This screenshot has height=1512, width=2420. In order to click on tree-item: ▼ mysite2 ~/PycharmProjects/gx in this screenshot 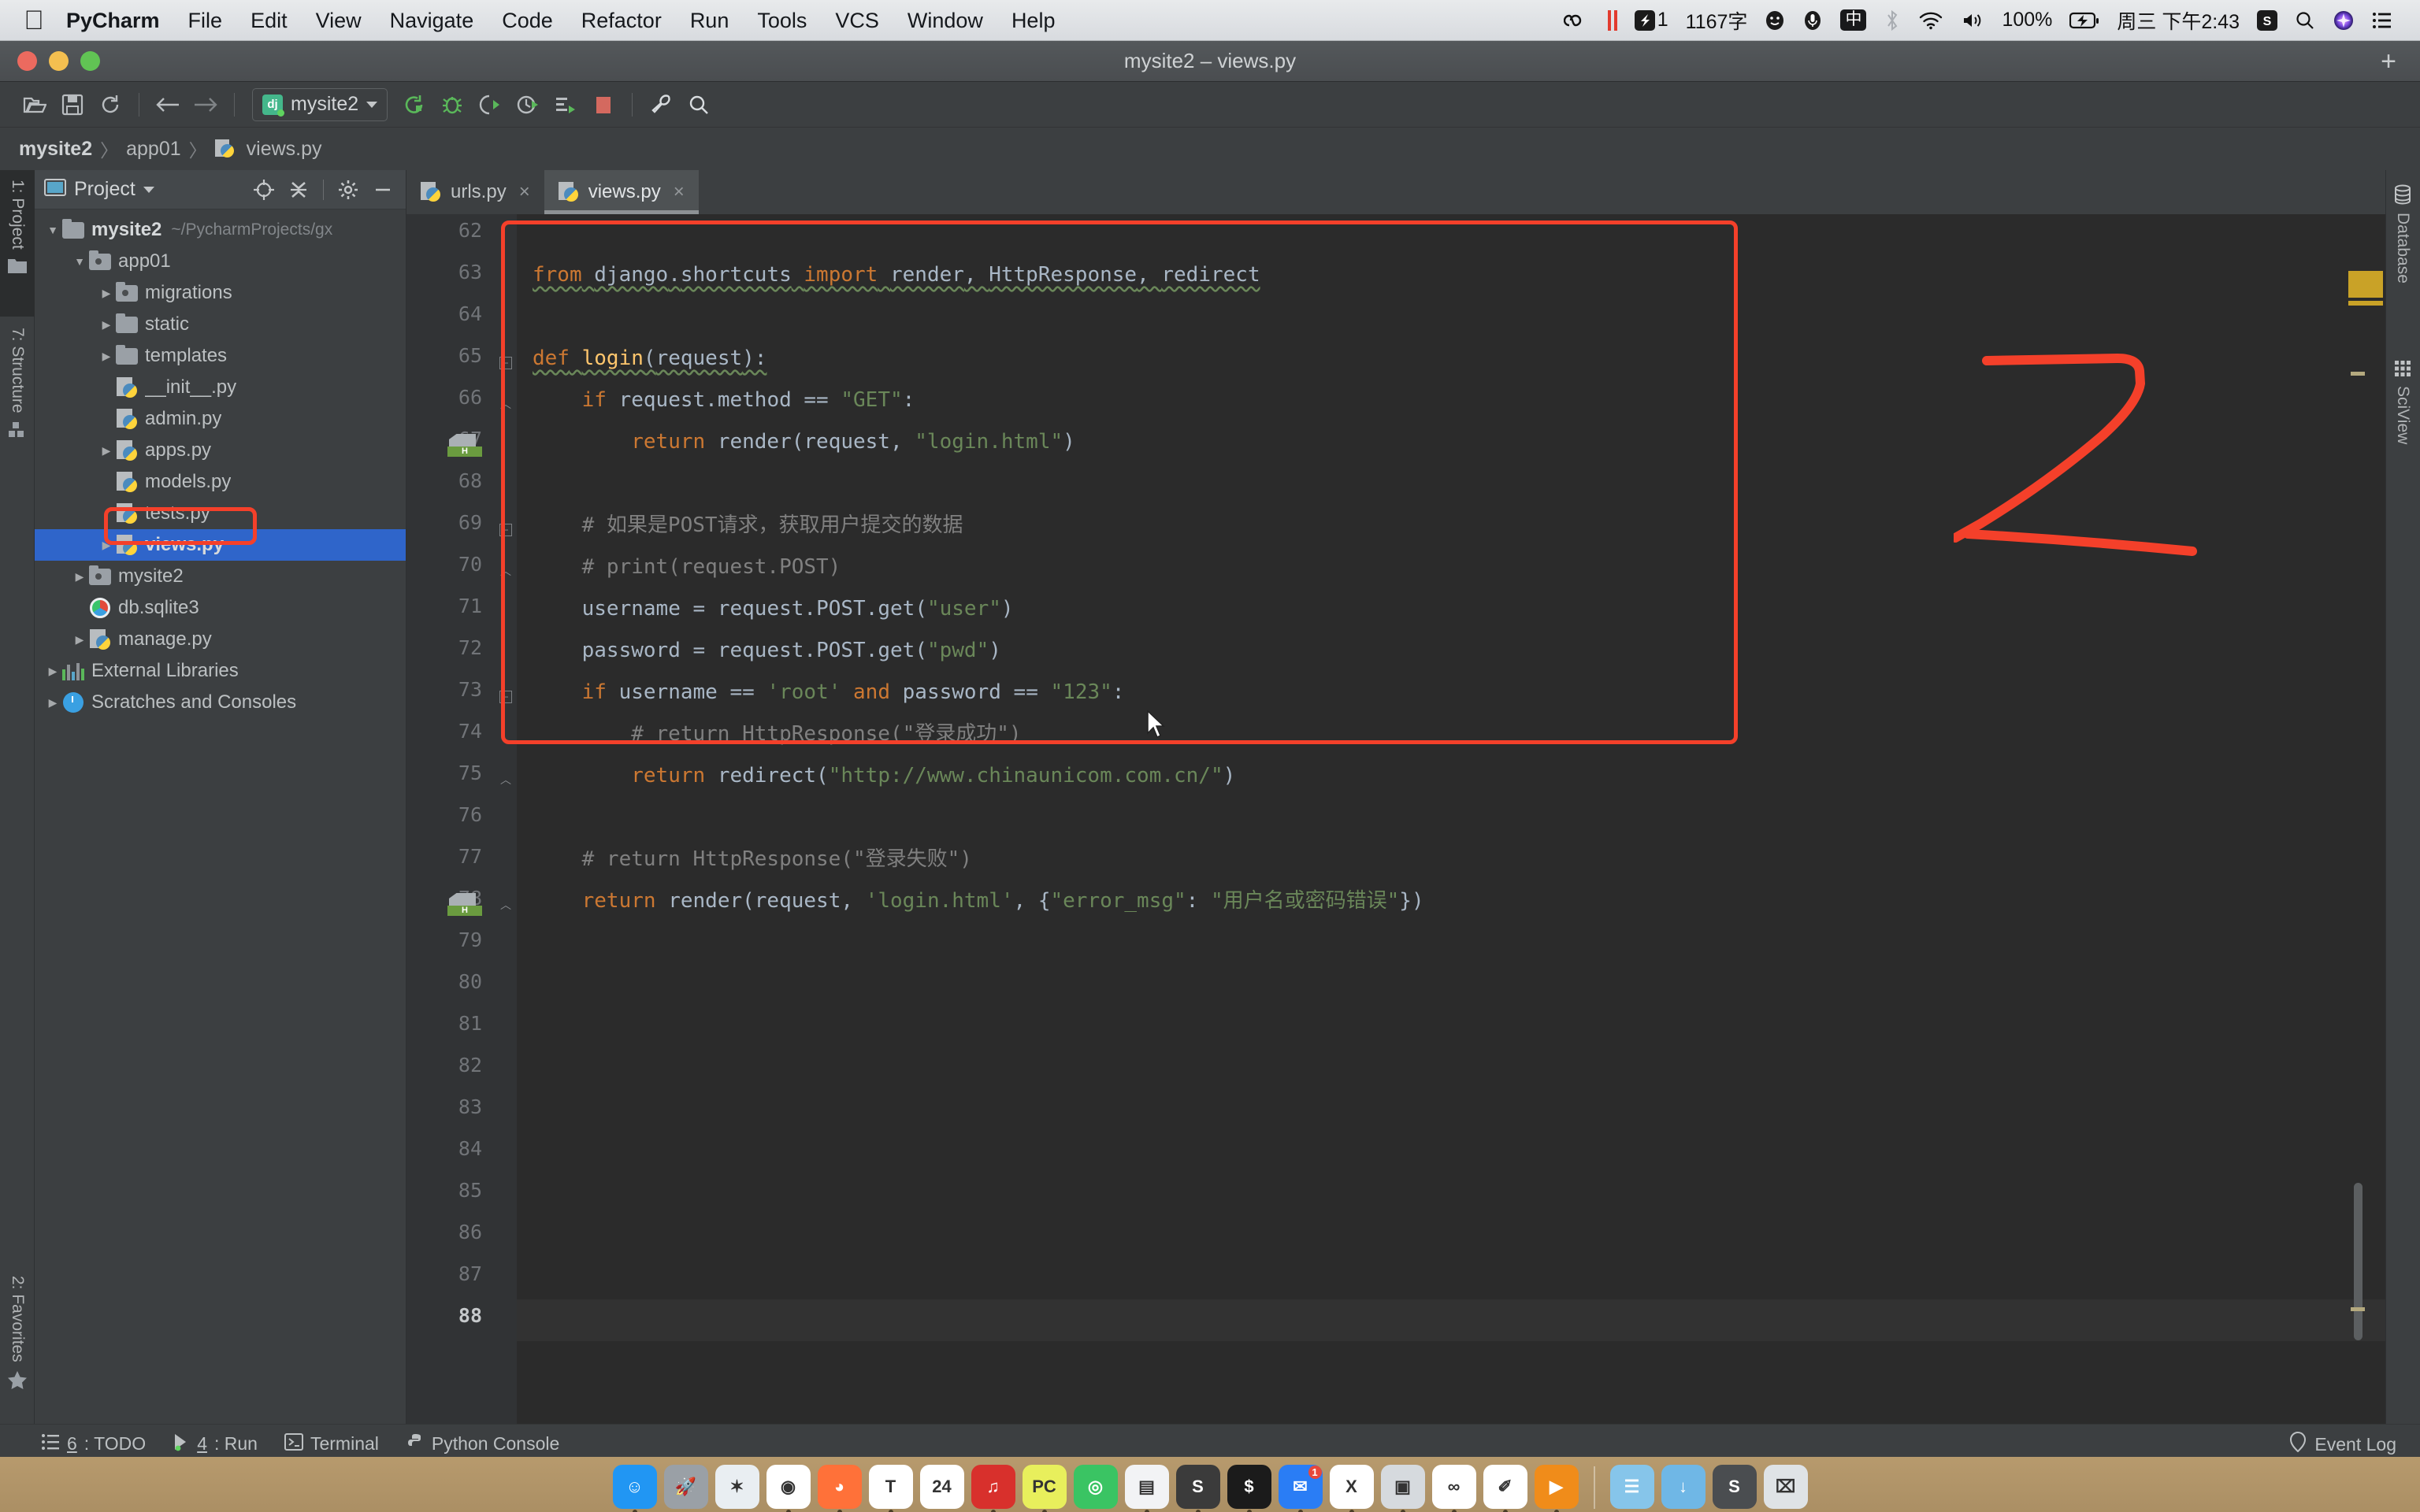, I will do `click(220, 230)`.